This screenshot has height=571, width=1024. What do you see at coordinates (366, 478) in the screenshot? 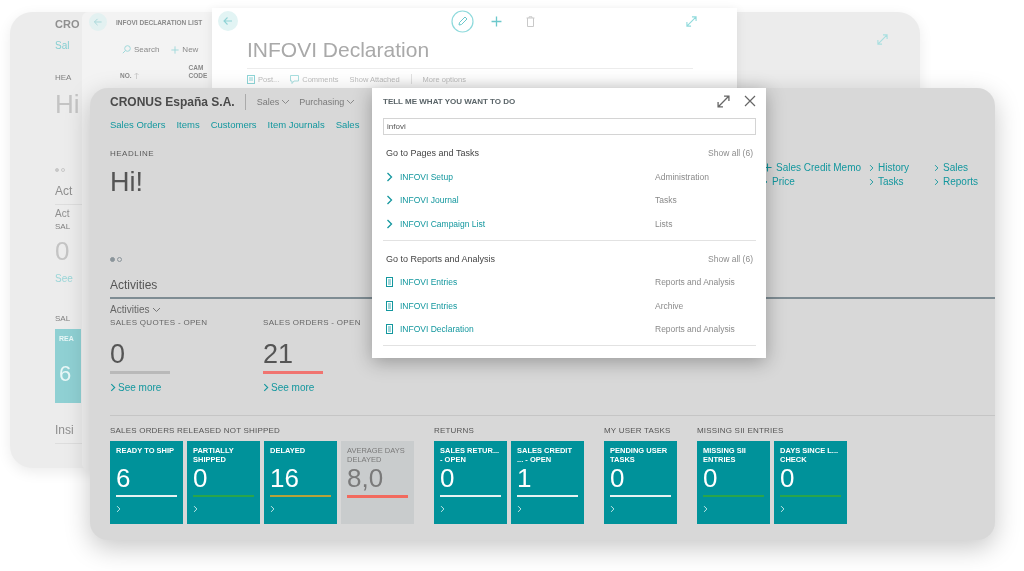
I see `tile-value: 8,0` at bounding box center [366, 478].